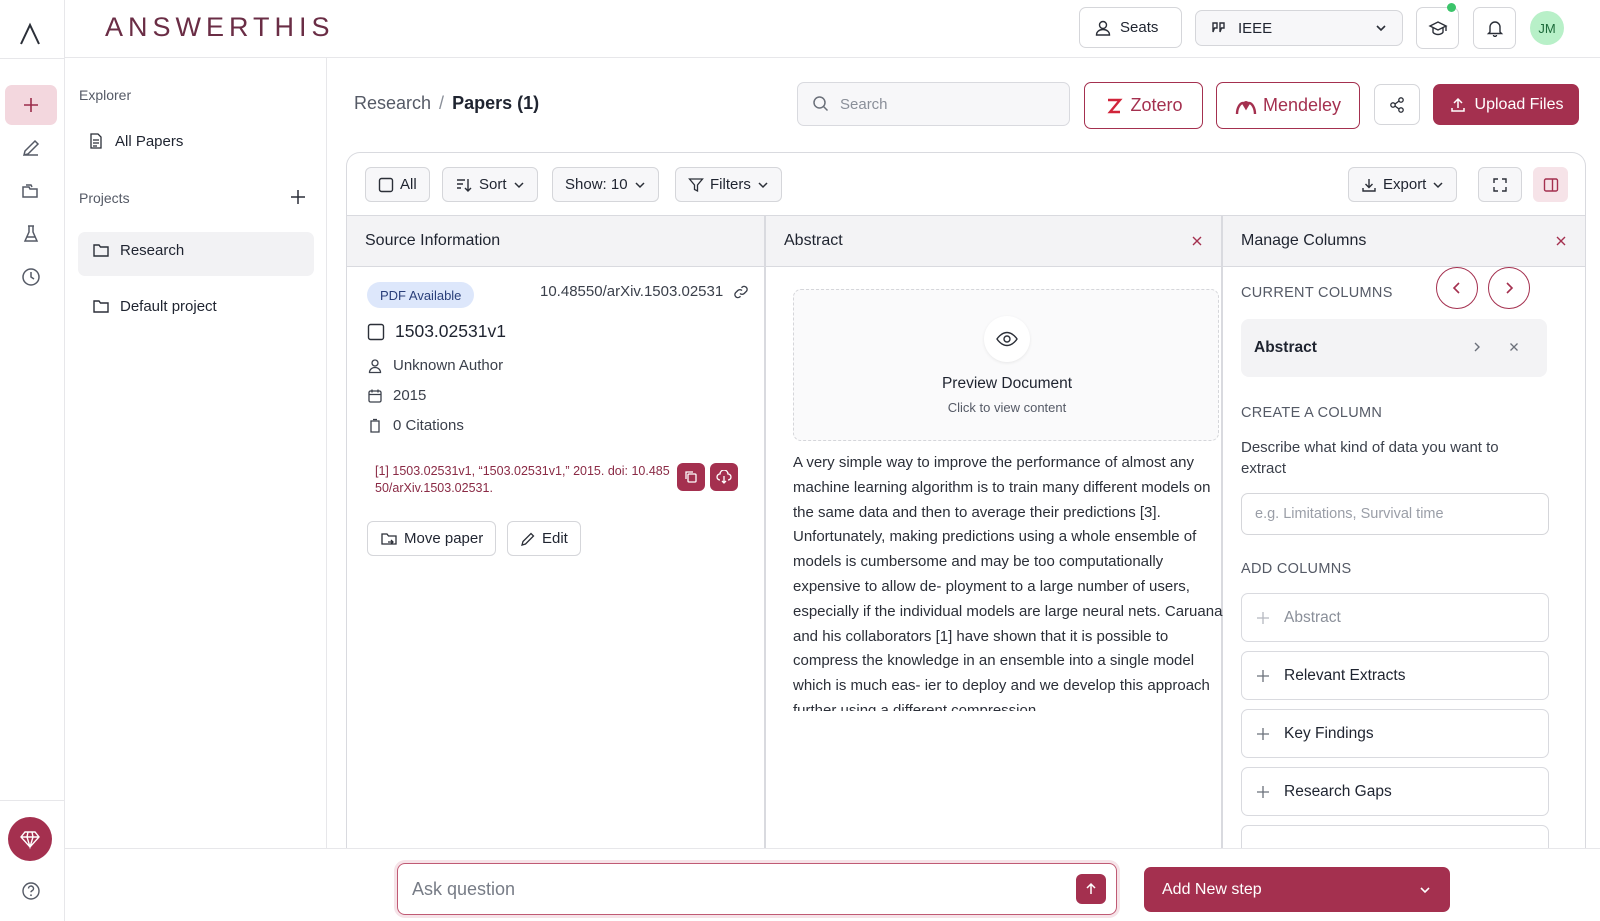 The width and height of the screenshot is (1600, 921). Describe the element at coordinates (105, 95) in the screenshot. I see `explorer-title: Explorer` at that location.